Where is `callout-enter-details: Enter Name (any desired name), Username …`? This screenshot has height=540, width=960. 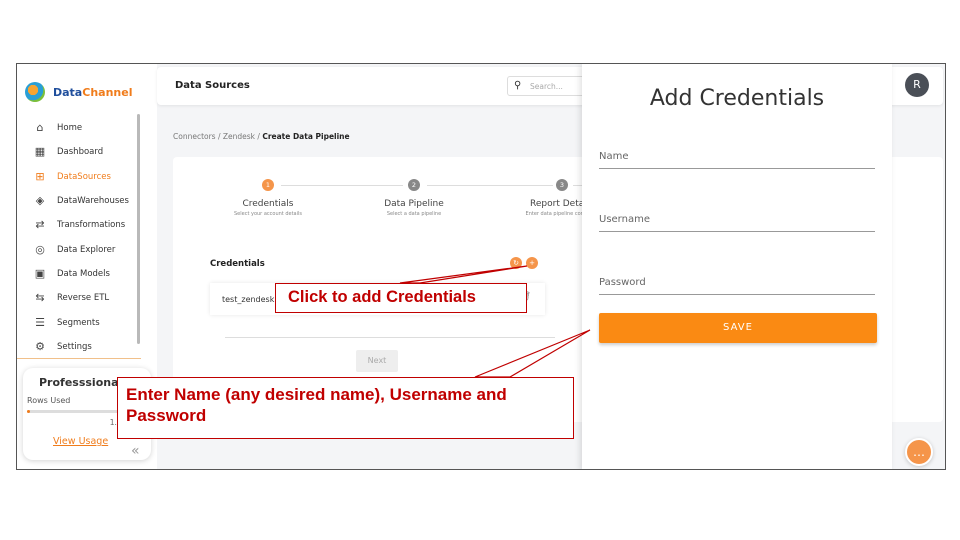 callout-enter-details: Enter Name (any desired name), Username … is located at coordinates (345, 408).